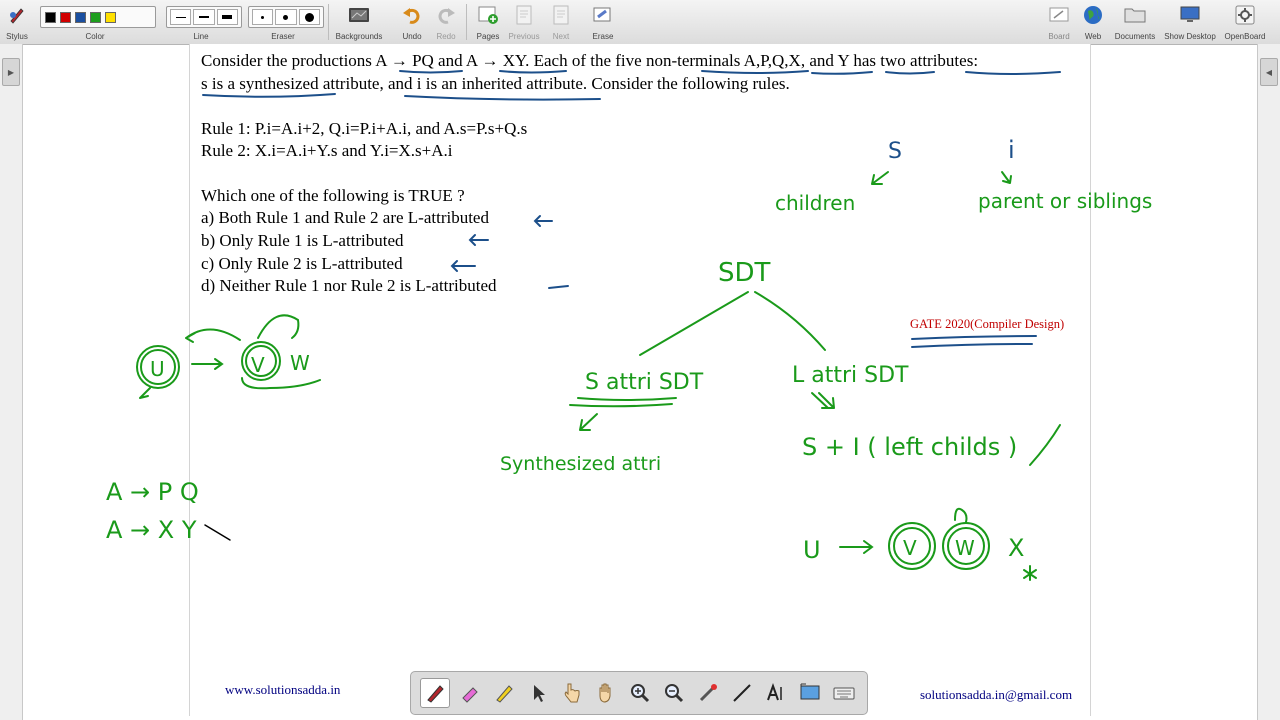  I want to click on pen-tool, so click(435, 693).